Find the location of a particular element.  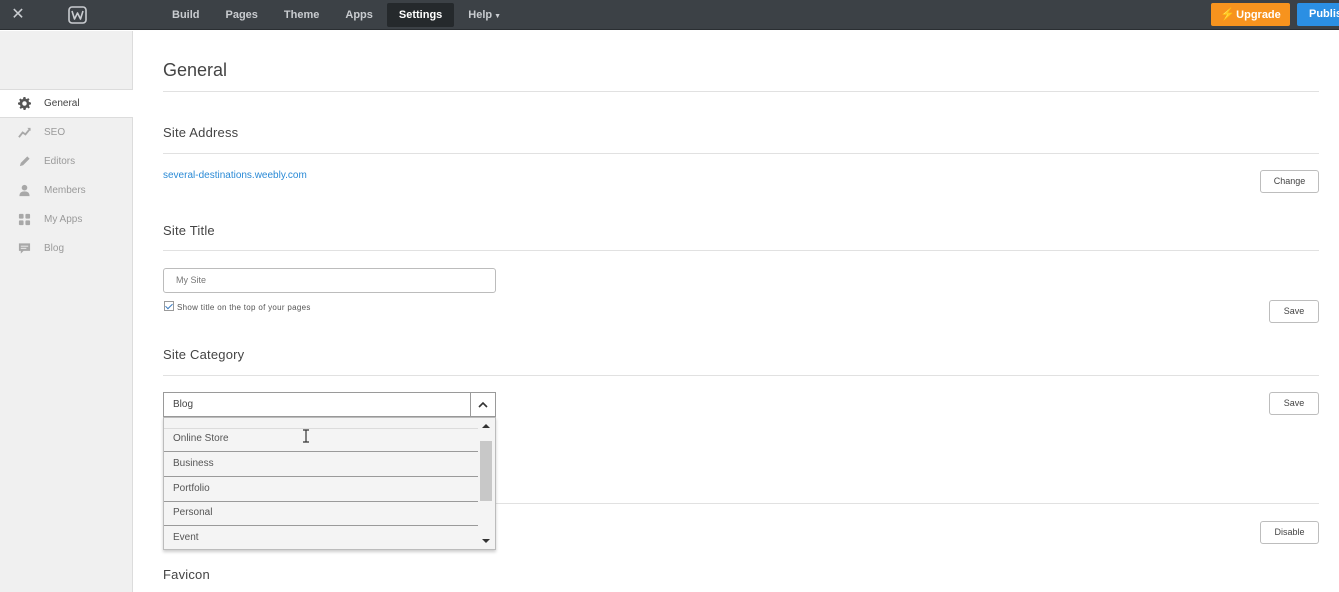

site-title-input: My Site is located at coordinates (329, 280).